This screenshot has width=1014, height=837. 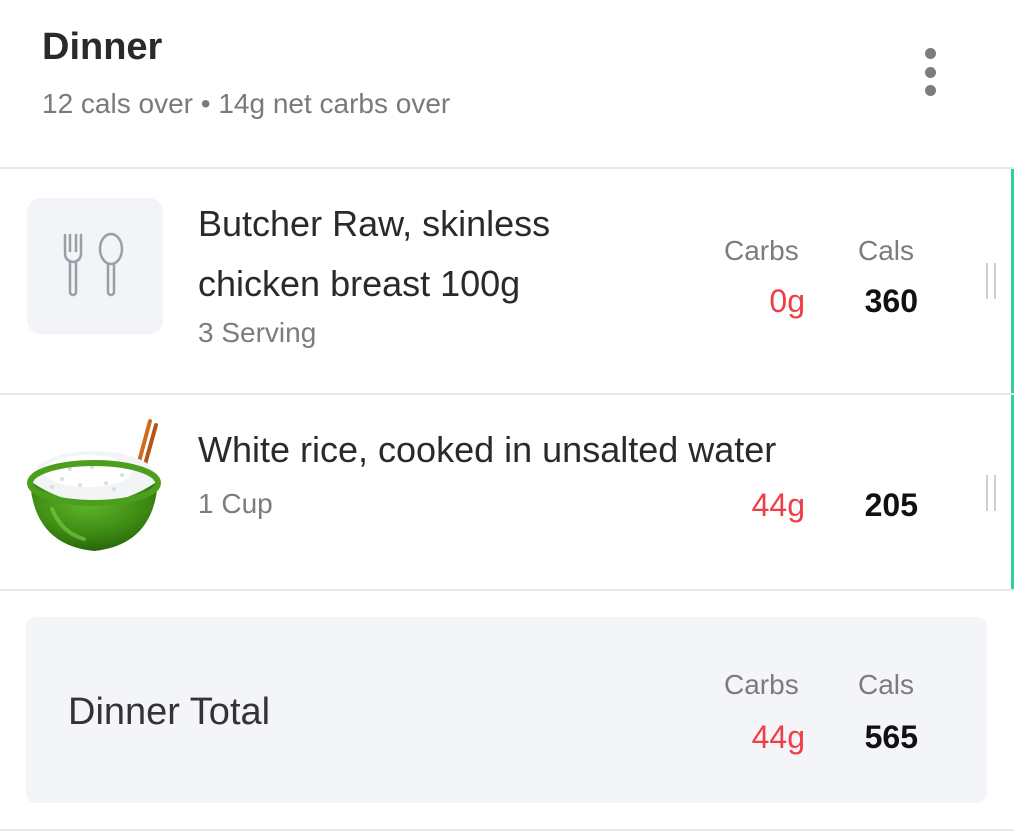 I want to click on food-name: Butcher Raw, skinless, so click(x=374, y=223).